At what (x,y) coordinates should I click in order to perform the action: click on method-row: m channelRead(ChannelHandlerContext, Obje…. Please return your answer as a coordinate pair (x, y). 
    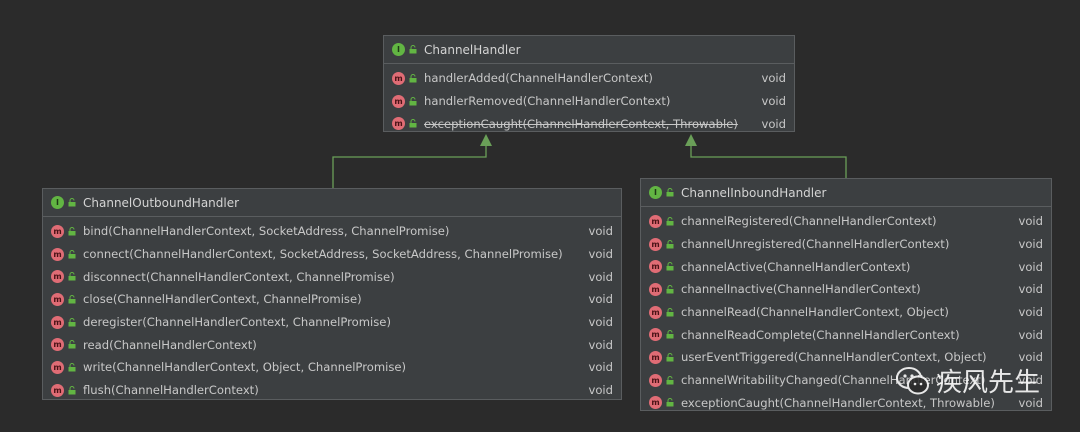
    Looking at the image, I should click on (846, 312).